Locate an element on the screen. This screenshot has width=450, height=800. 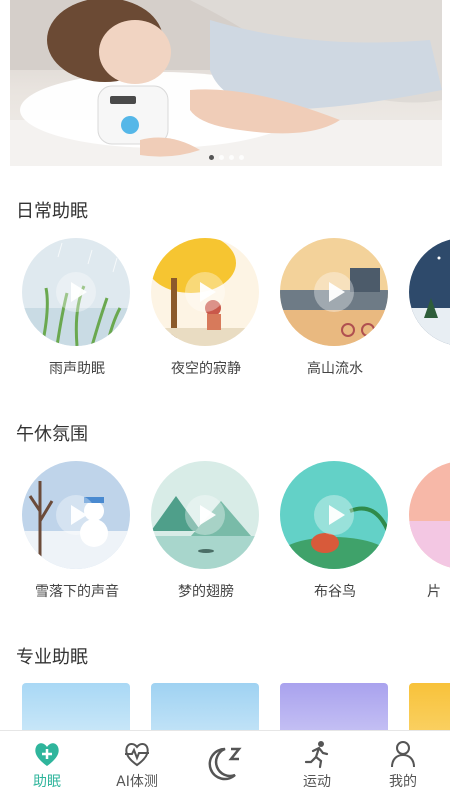
track-card: 夜空的寂静 is located at coordinates (206, 308).